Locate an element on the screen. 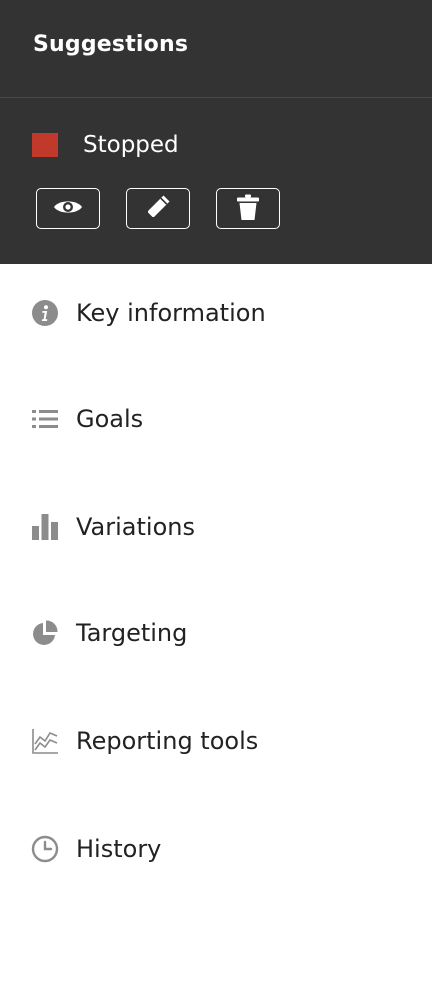 The image size is (432, 992). delete-button is located at coordinates (248, 208).